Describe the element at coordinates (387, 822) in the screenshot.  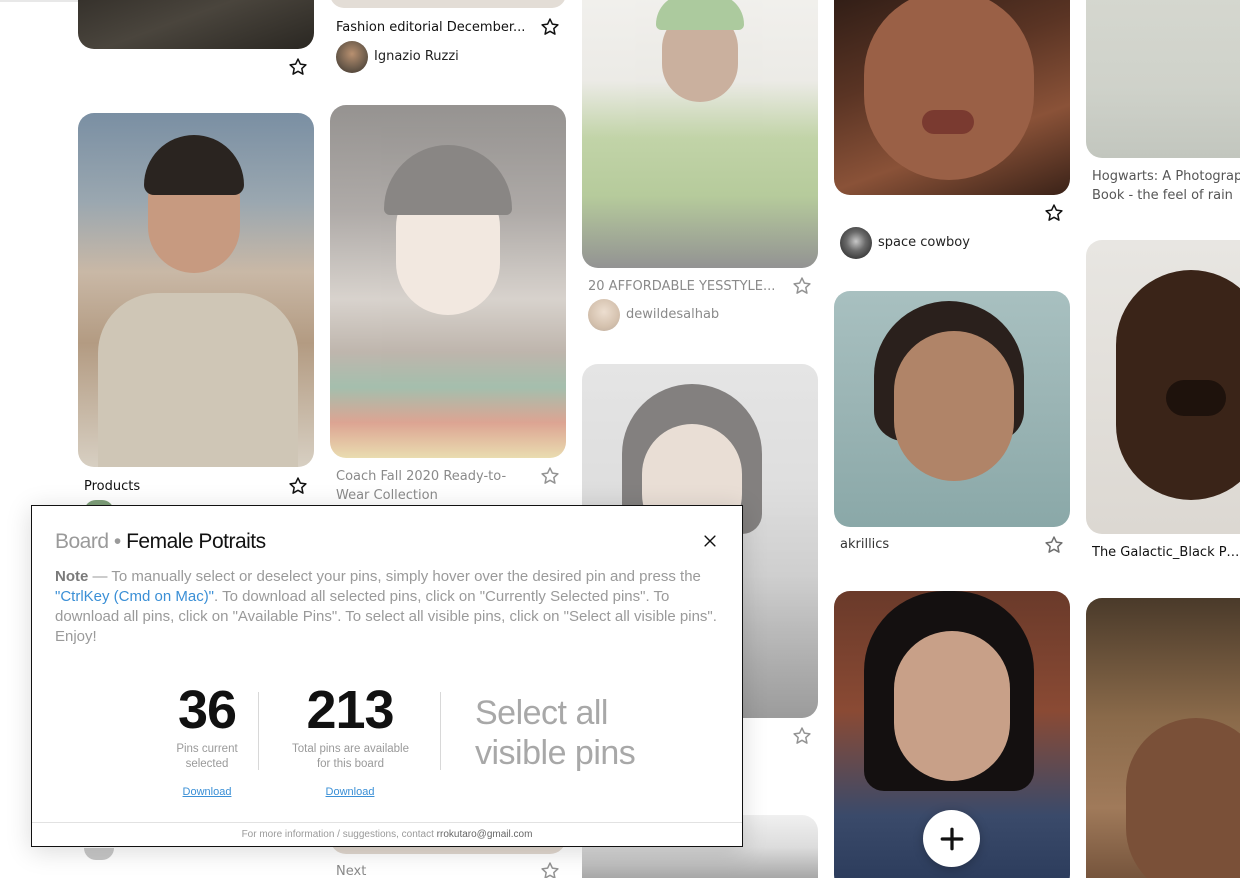
I see `footer-divider` at that location.